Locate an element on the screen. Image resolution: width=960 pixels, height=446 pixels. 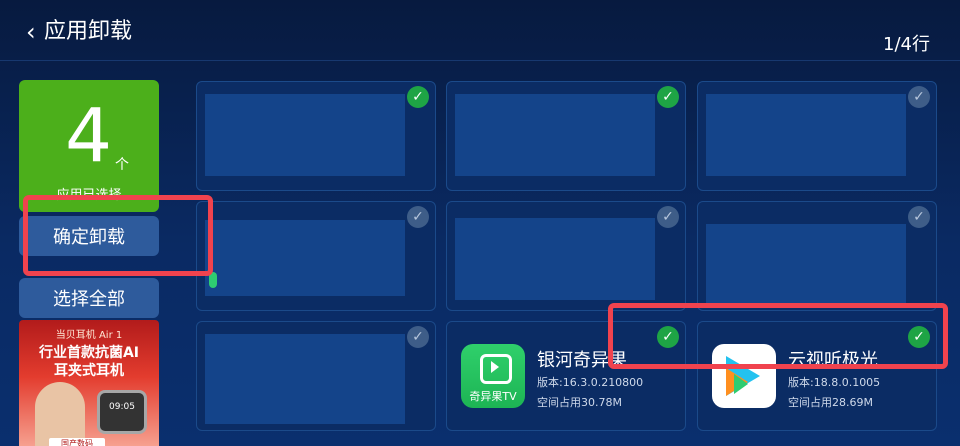
earphone-ad-banner: 当贝耳机 Air 1 行业首款抗菌AI 耳夹式耳机 09:05 国产数码 is located at coordinates (89, 383).